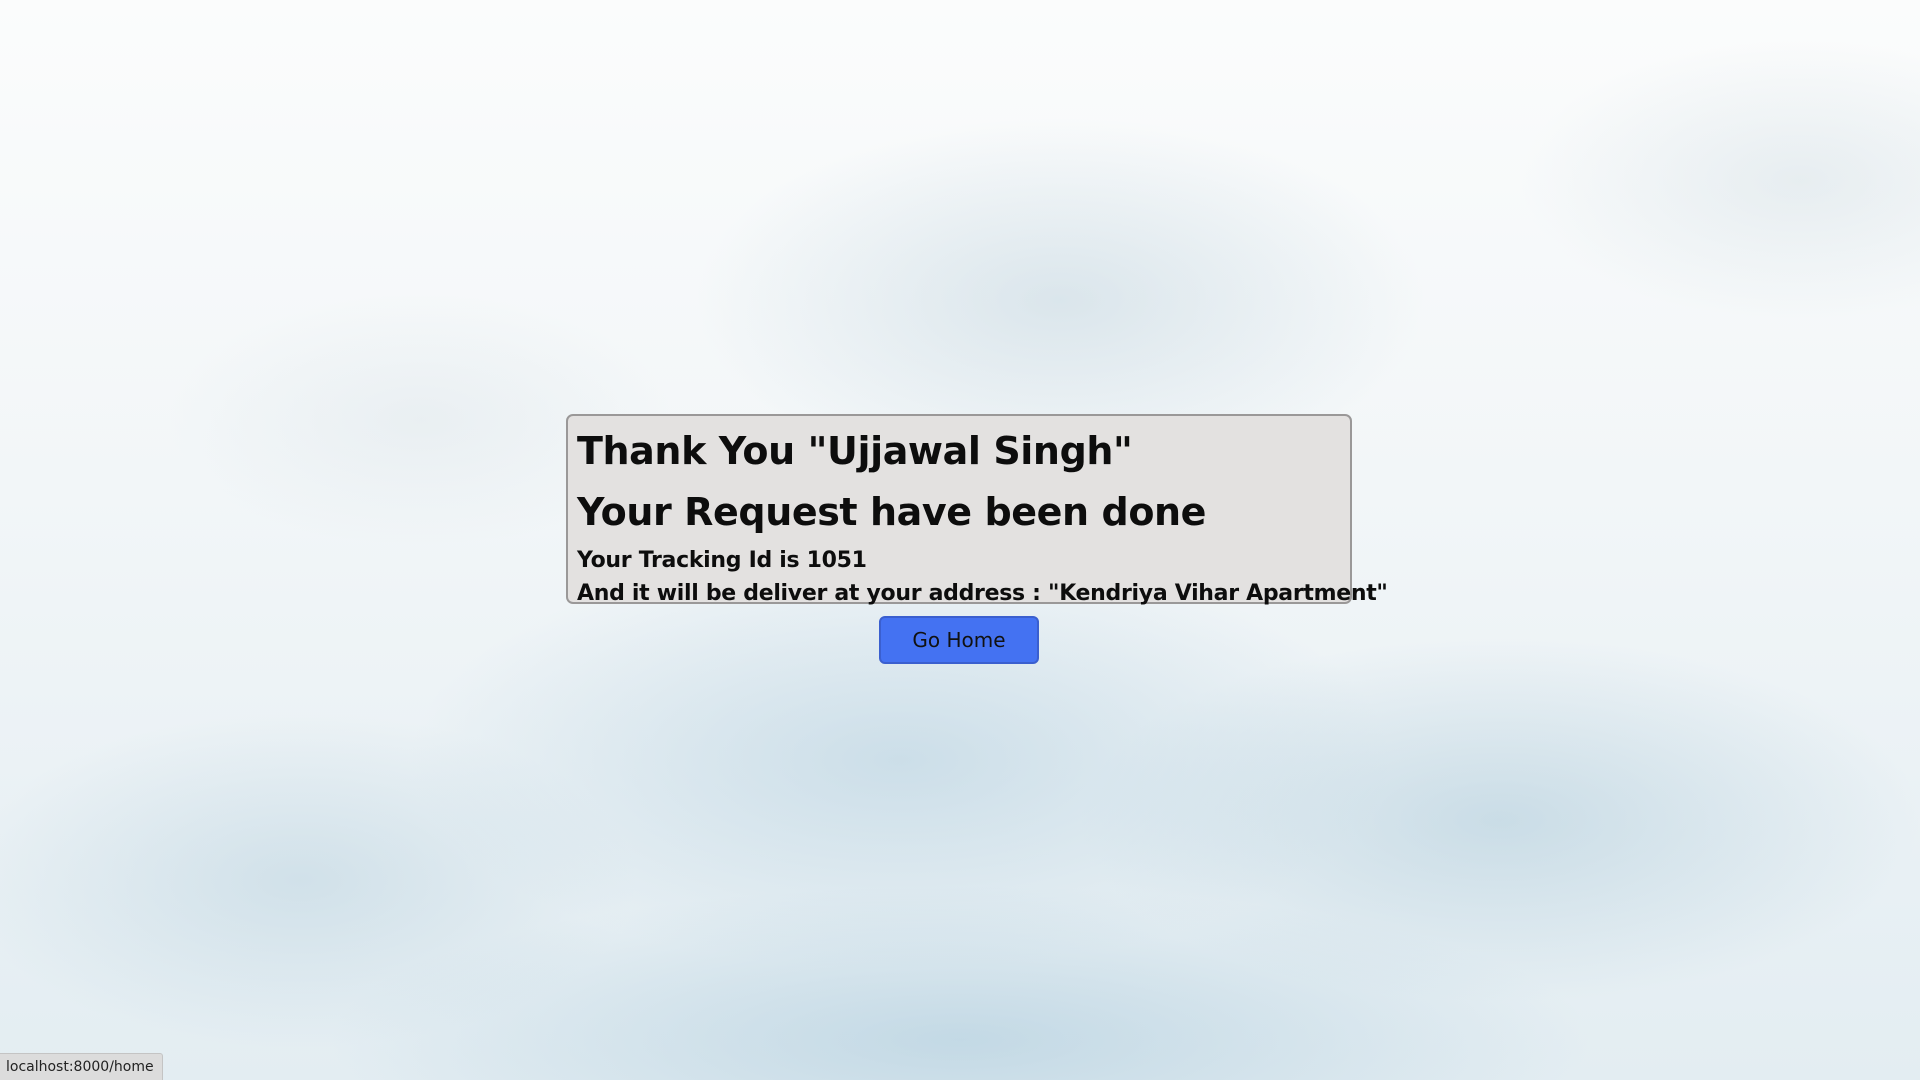 The width and height of the screenshot is (1920, 1080). What do you see at coordinates (81, 1066) in the screenshot?
I see `link-status-bar: localhost:8000/home` at bounding box center [81, 1066].